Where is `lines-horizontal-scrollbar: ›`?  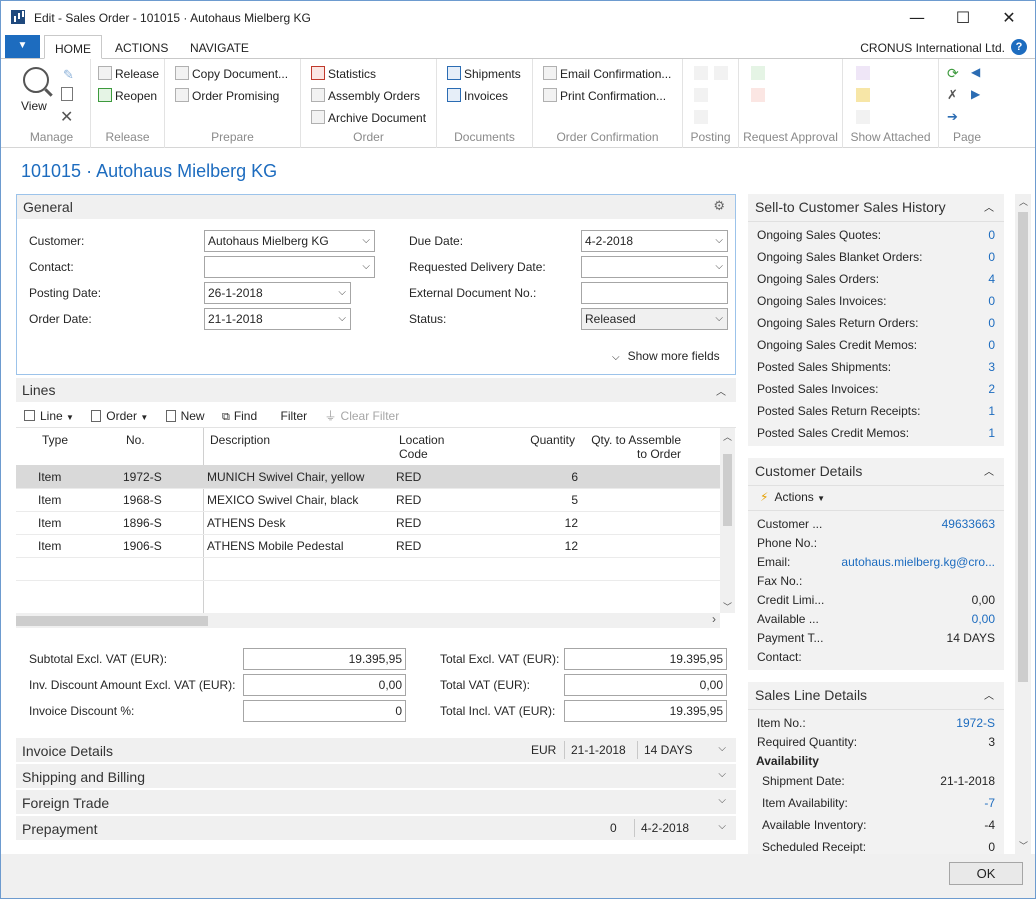 lines-horizontal-scrollbar: › is located at coordinates (368, 620).